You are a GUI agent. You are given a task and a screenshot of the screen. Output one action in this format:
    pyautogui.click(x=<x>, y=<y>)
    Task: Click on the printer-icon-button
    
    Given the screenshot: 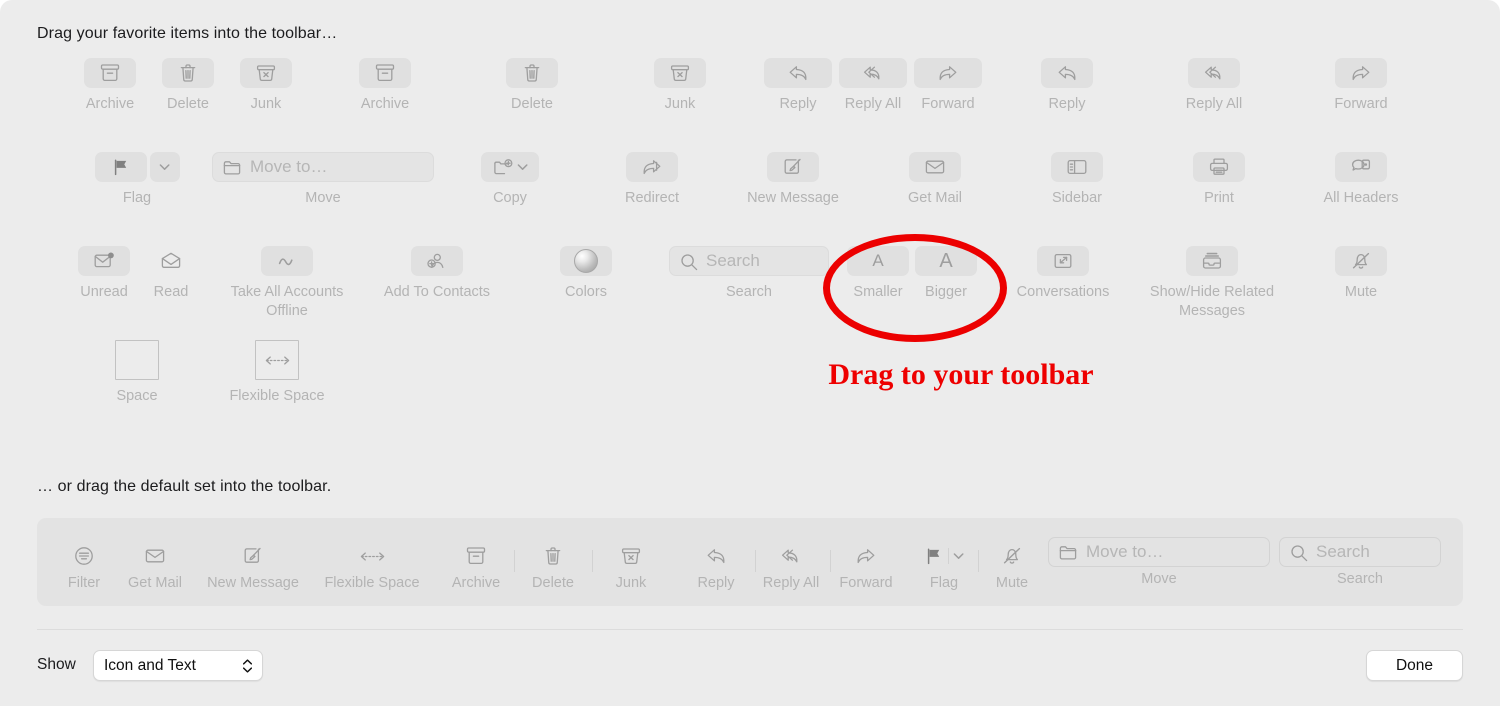 What is the action you would take?
    pyautogui.click(x=1219, y=167)
    